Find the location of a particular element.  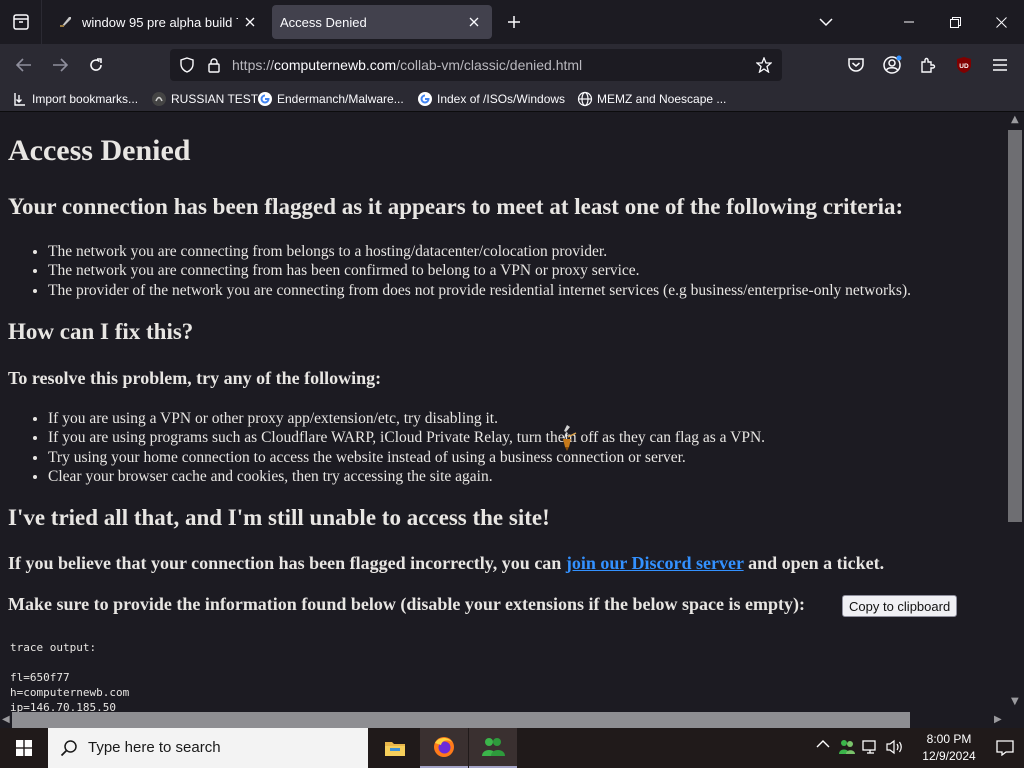

new-tab-button is located at coordinates (514, 22).